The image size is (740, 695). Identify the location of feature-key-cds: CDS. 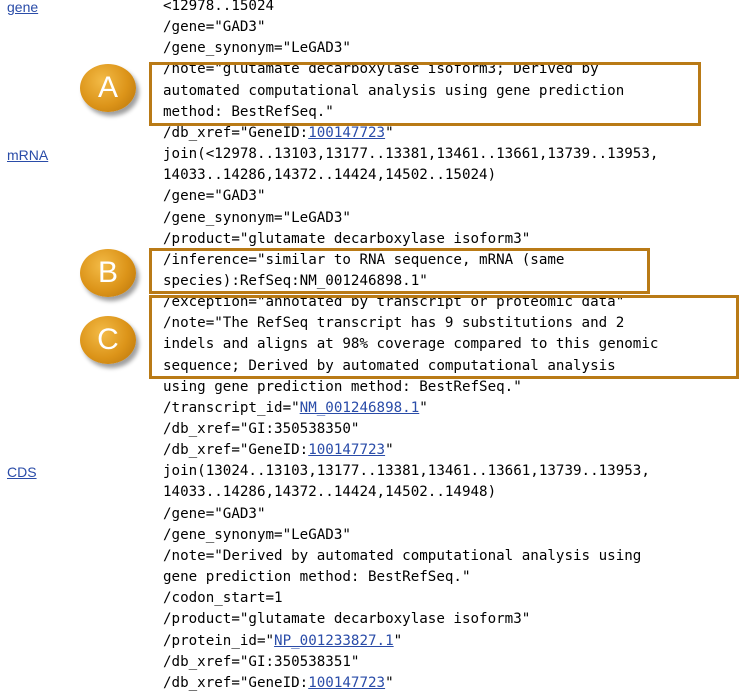
(22, 472).